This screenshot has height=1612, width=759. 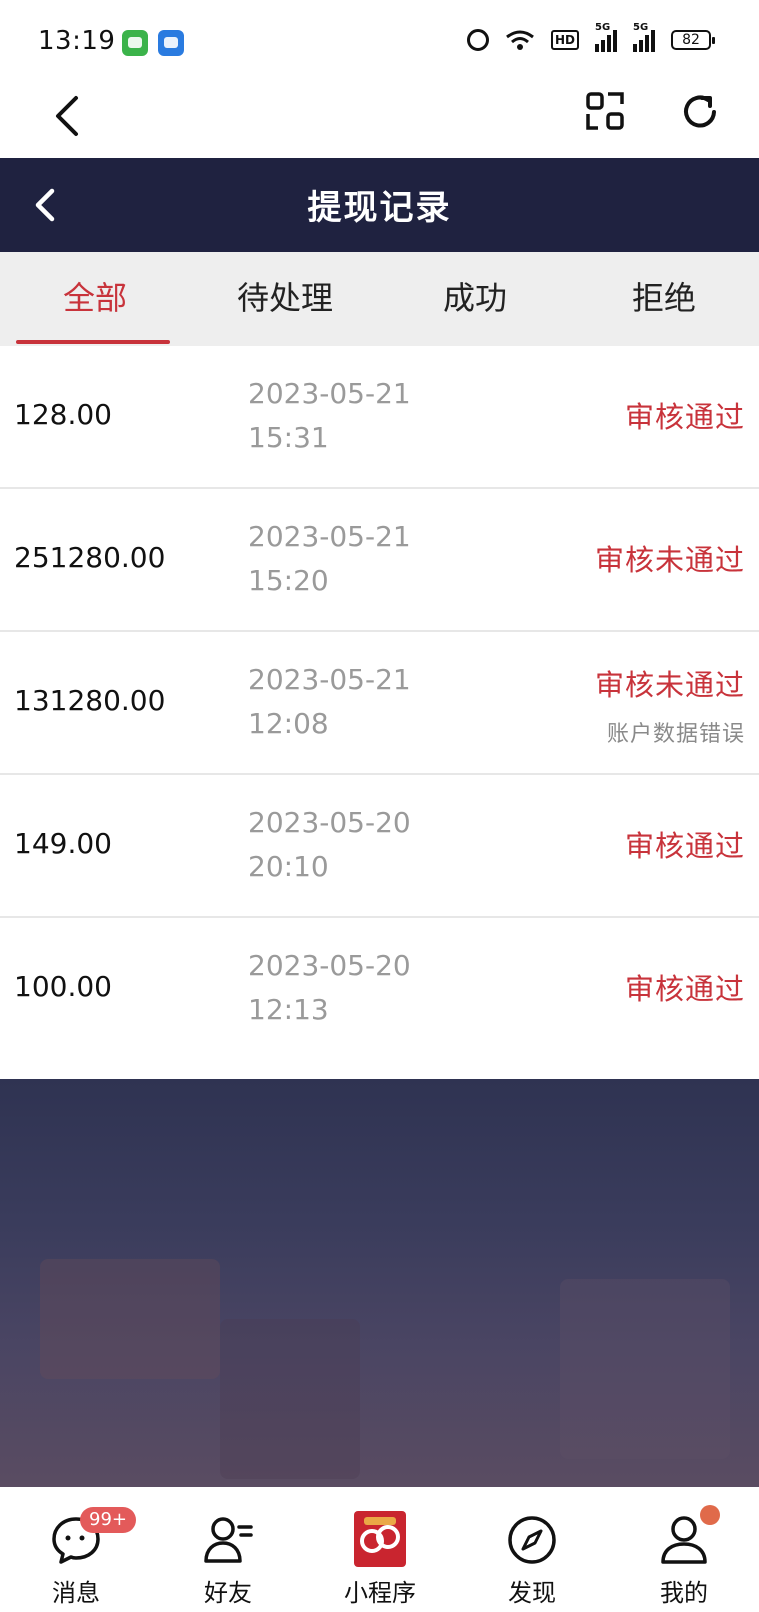 I want to click on page-header: 提现记录, so click(x=379, y=205).